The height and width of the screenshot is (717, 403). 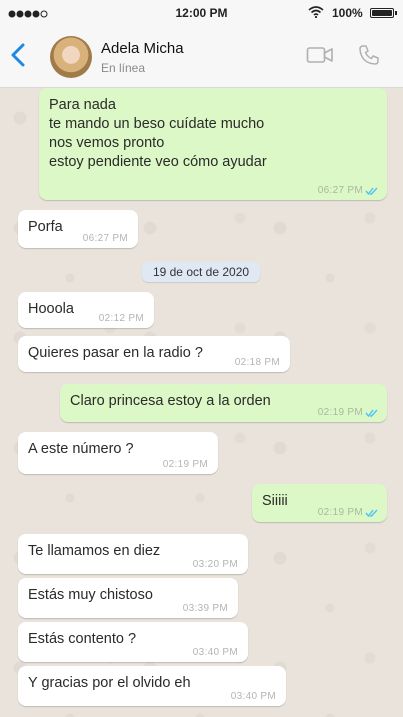 What do you see at coordinates (316, 12) in the screenshot?
I see `wifi-icon` at bounding box center [316, 12].